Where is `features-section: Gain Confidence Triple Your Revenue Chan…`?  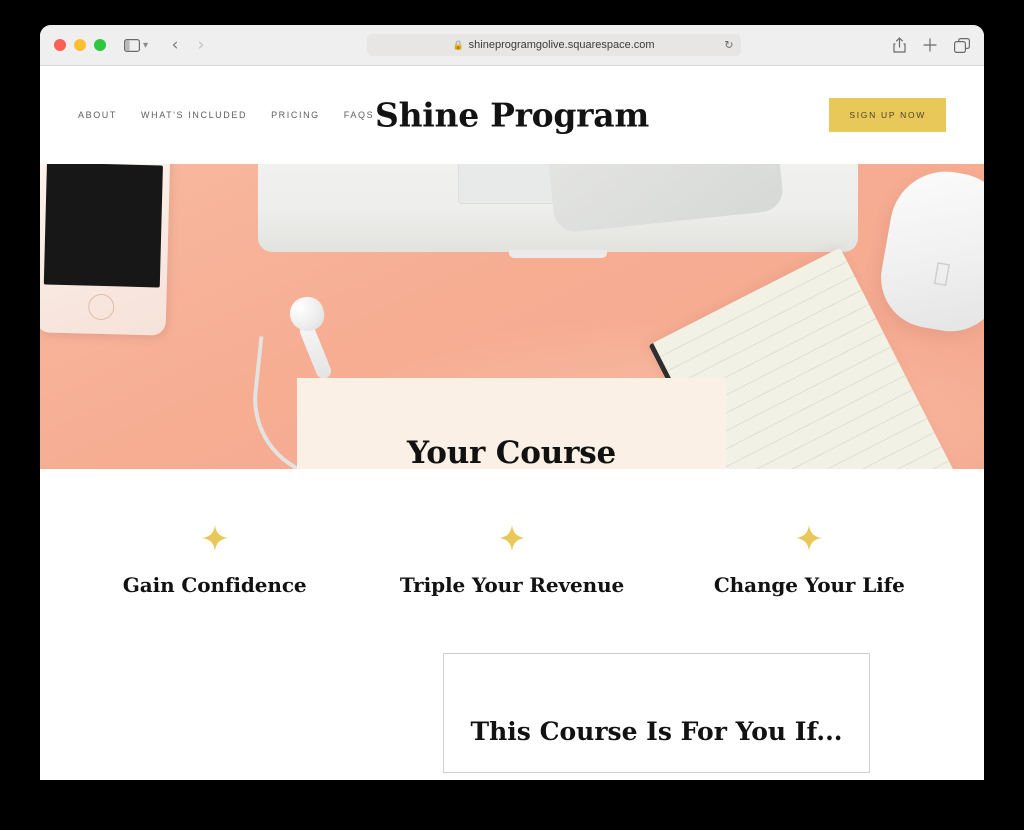 features-section: Gain Confidence Triple Your Revenue Chan… is located at coordinates (512, 533).